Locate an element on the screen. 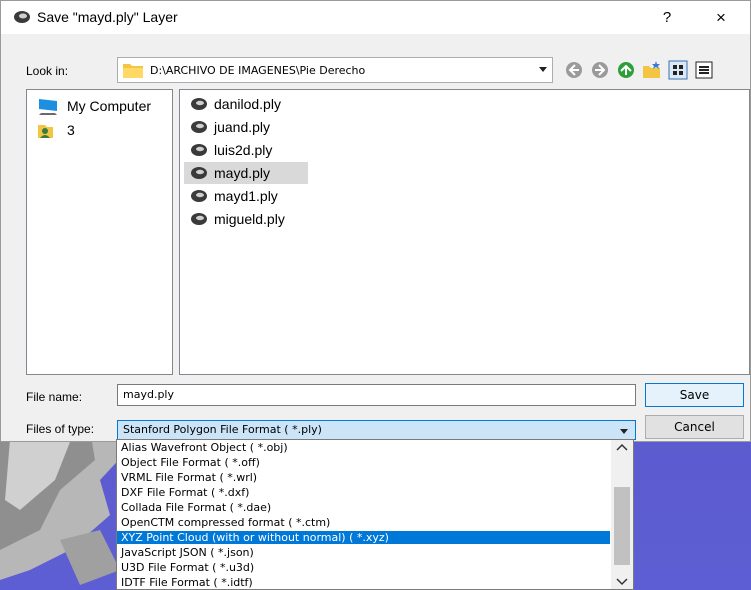  file-type-option: U3D File Format ( *.u3d) is located at coordinates (363, 567).